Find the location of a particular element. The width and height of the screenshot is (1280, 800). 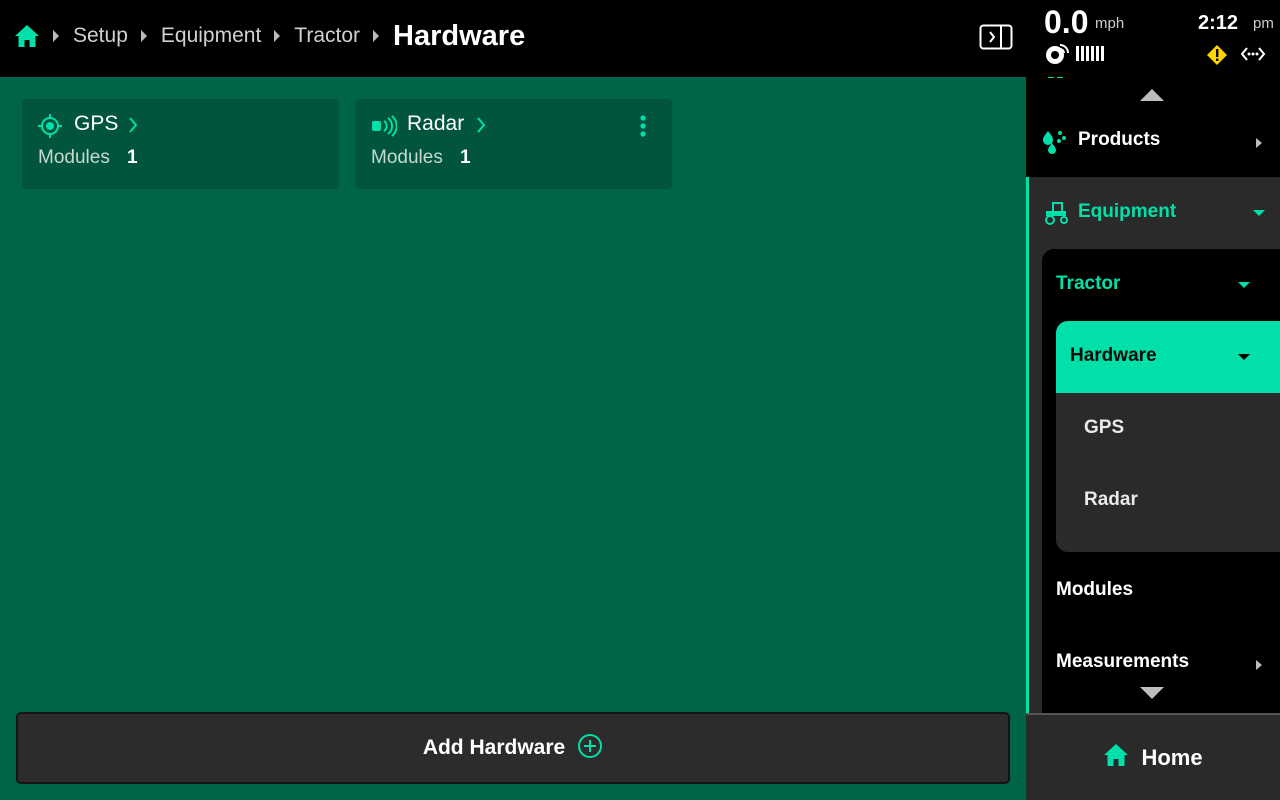

scroll-up-icon is located at coordinates (1152, 95).